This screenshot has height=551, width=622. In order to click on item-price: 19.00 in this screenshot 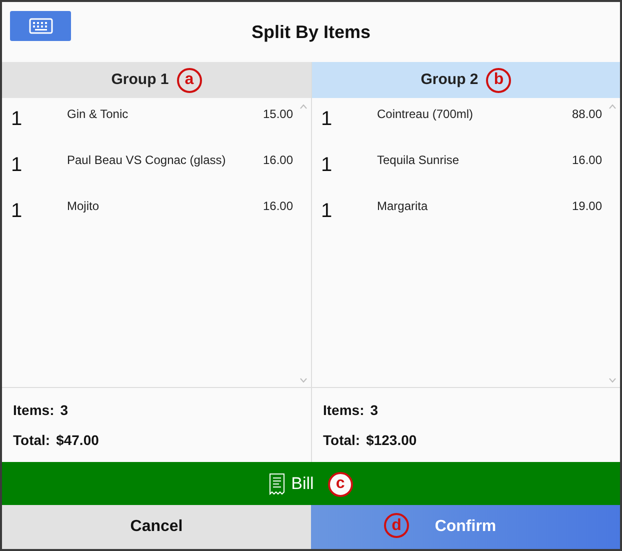, I will do `click(587, 206)`.